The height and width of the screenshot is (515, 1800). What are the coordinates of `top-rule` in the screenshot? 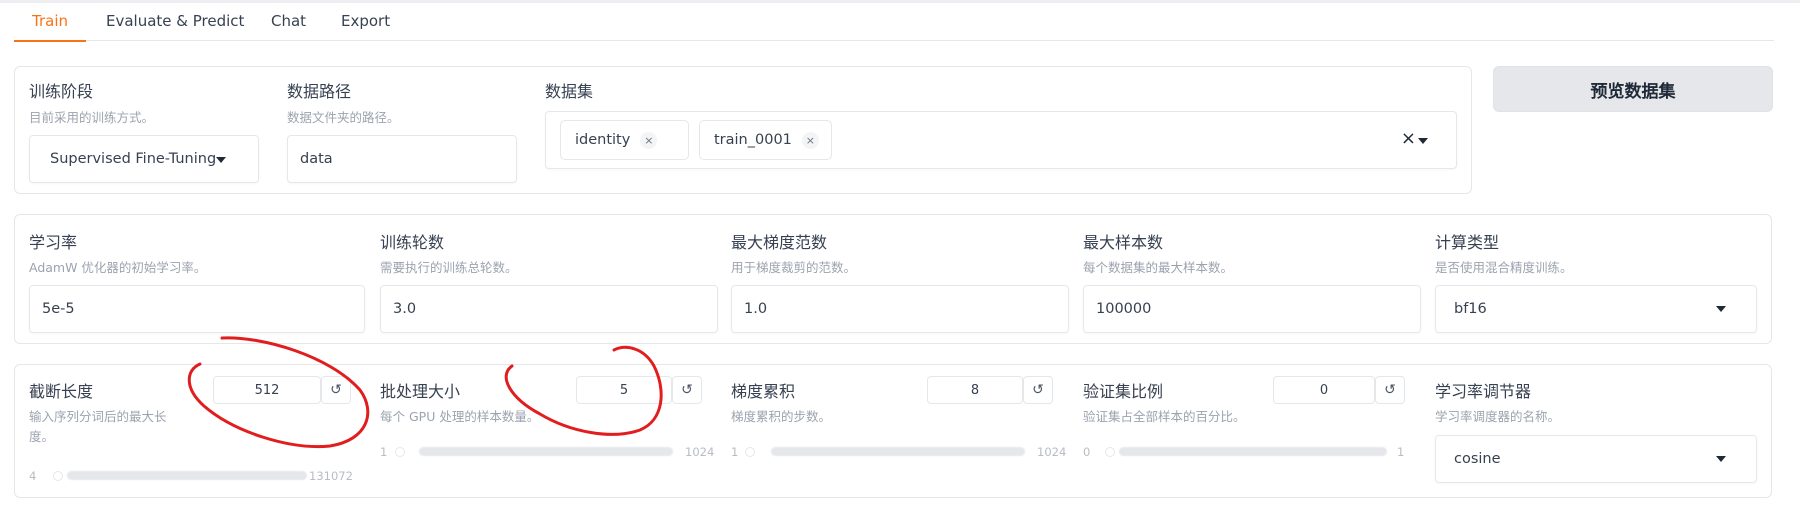 It's located at (900, 1).